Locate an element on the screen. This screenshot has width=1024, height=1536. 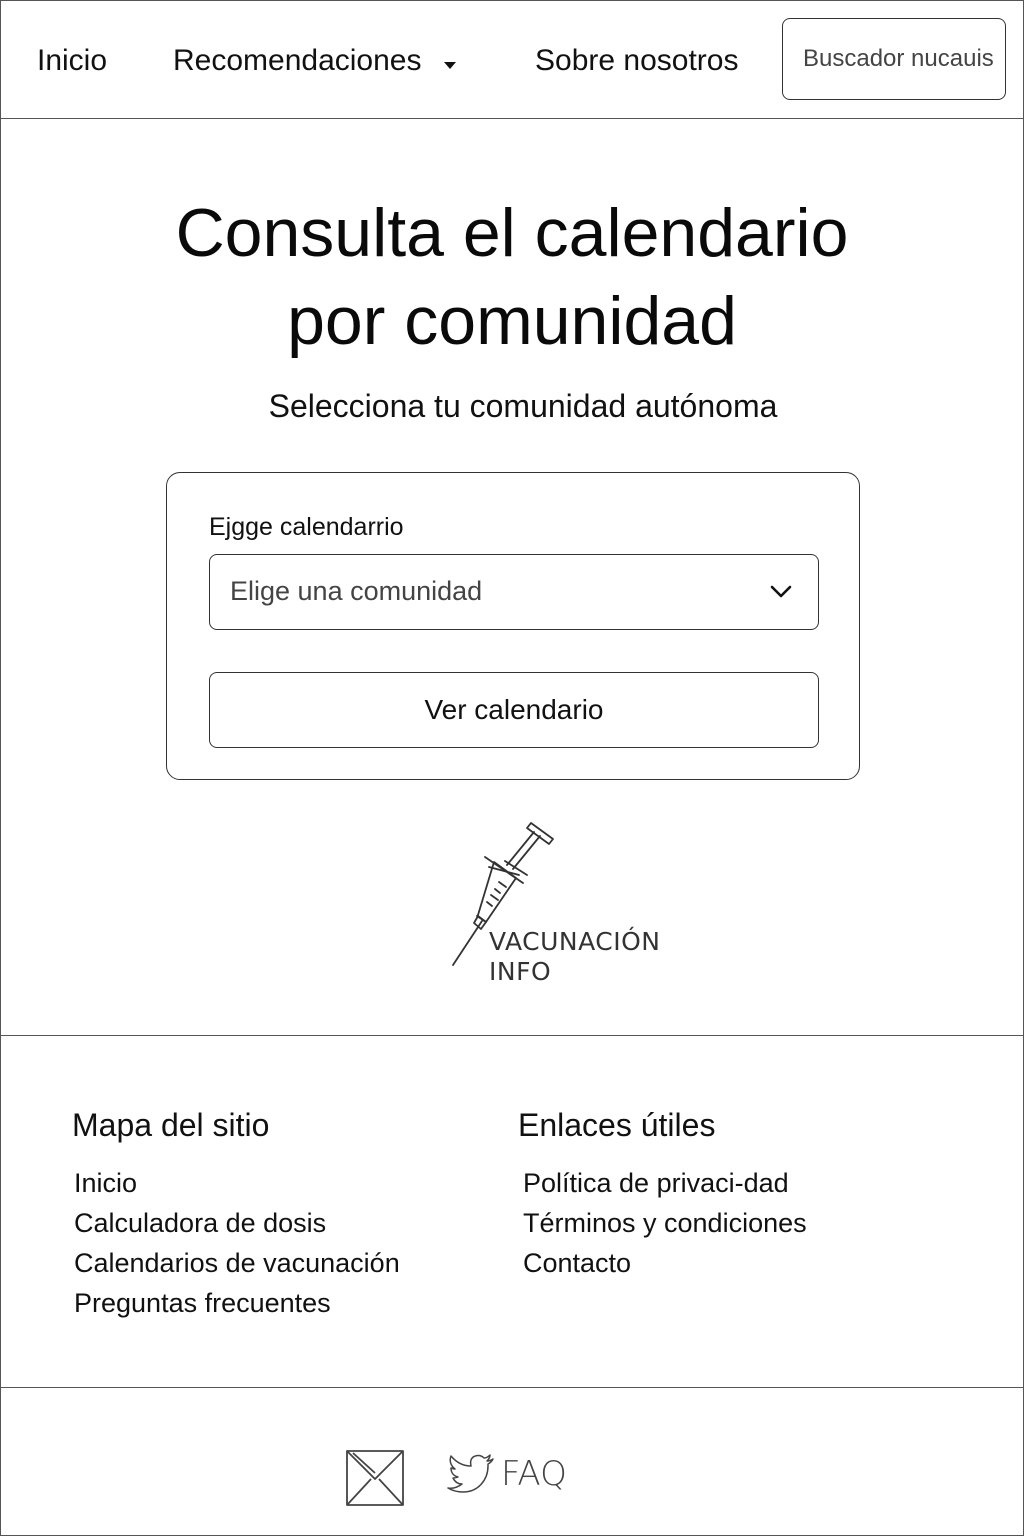
vaccination-info-line1: VACUNACIÓN is located at coordinates (575, 941).